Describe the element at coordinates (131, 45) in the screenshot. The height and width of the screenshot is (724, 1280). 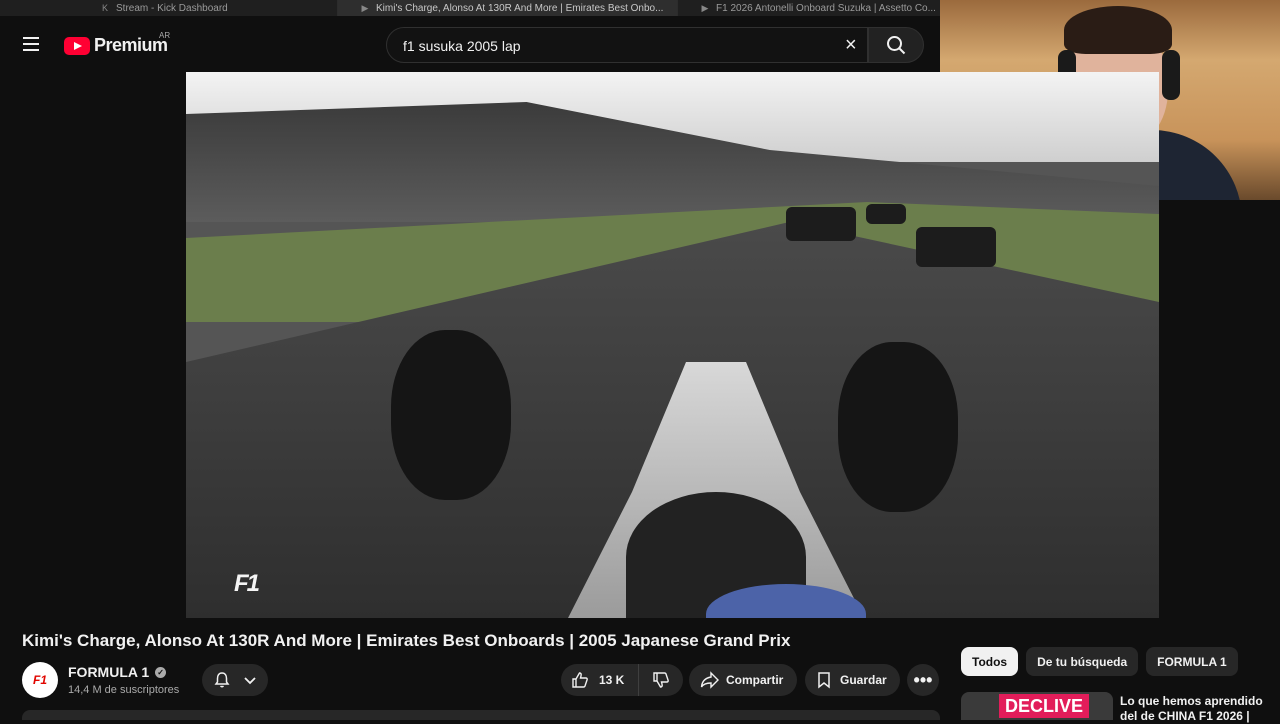
I see `logo-text: Premium` at that location.